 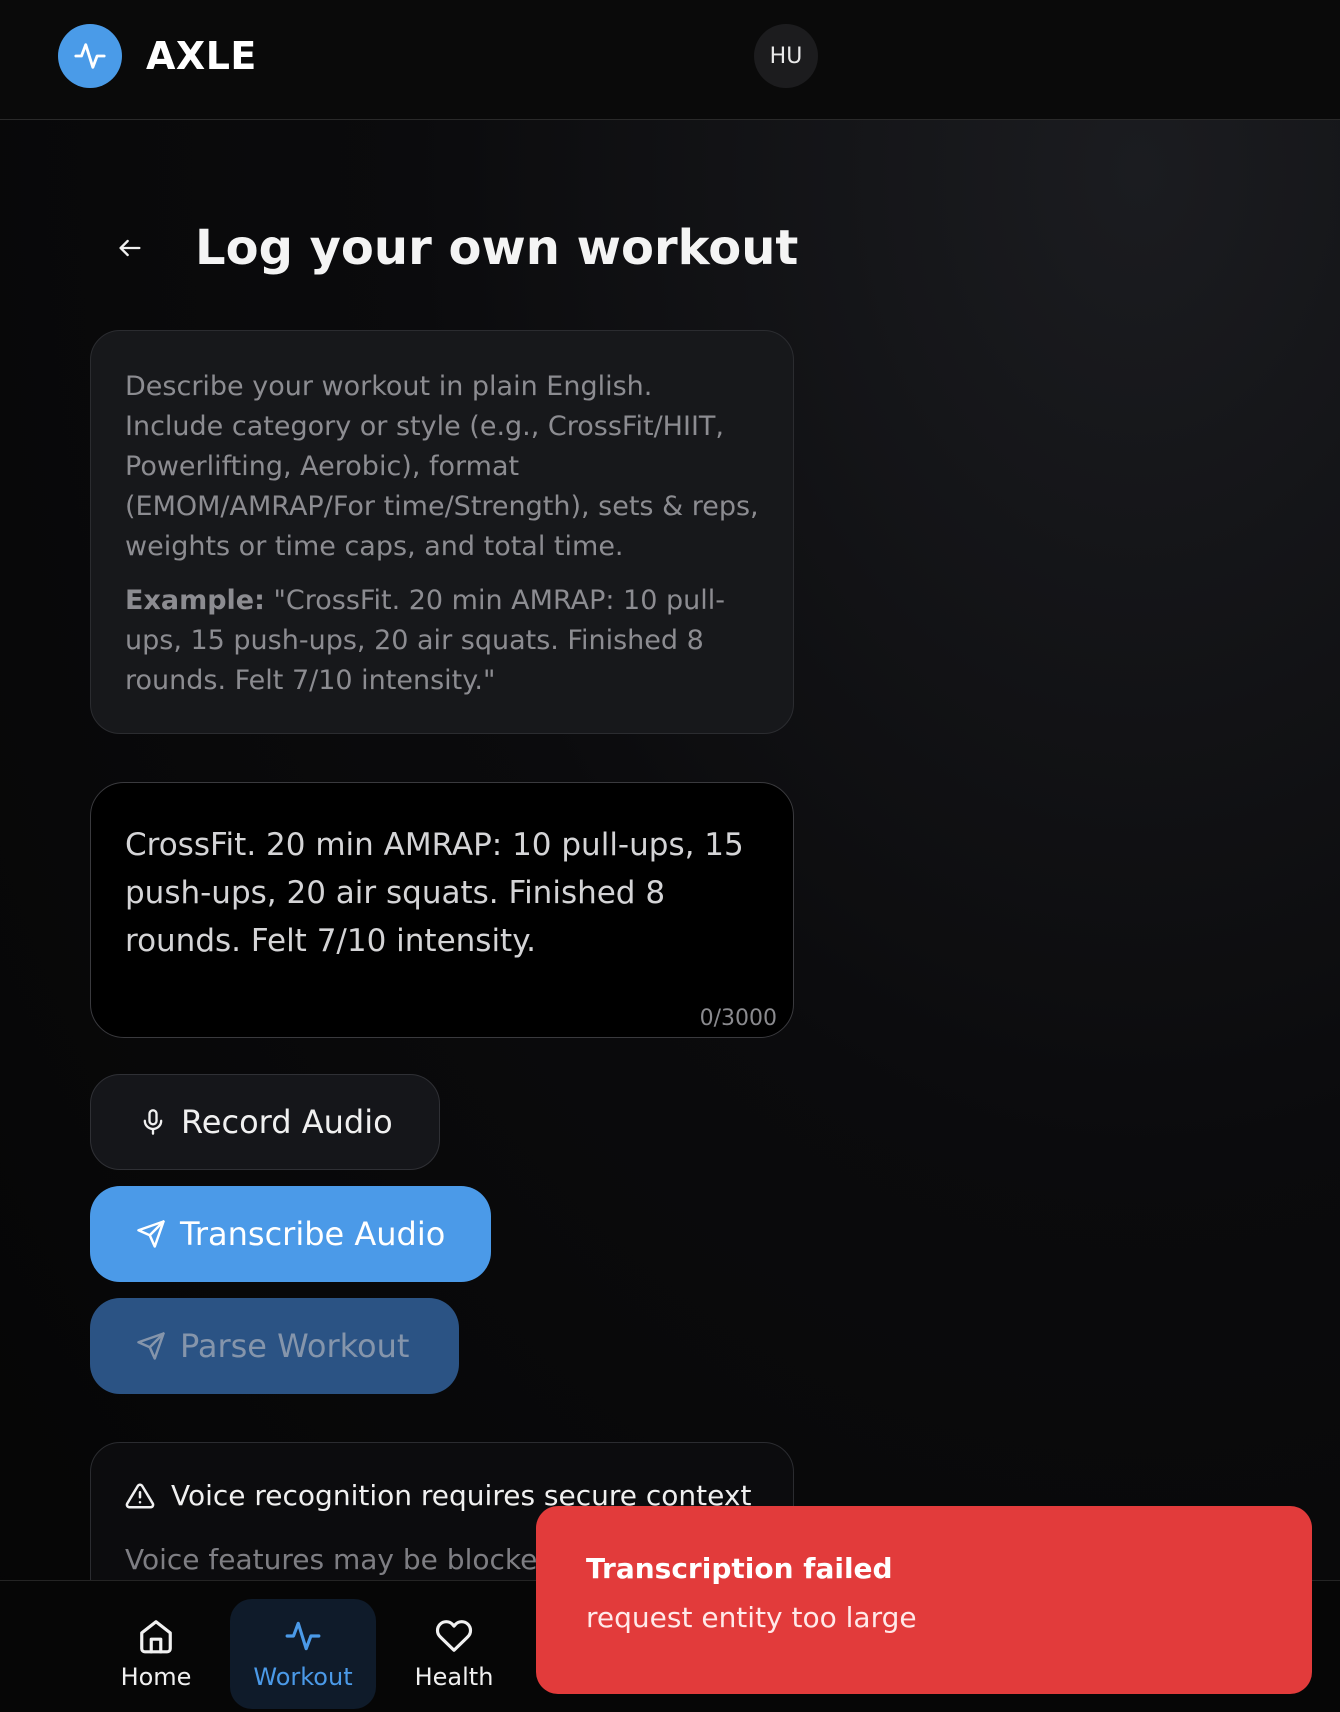 I want to click on toast-message: request entity too large, so click(x=751, y=1617).